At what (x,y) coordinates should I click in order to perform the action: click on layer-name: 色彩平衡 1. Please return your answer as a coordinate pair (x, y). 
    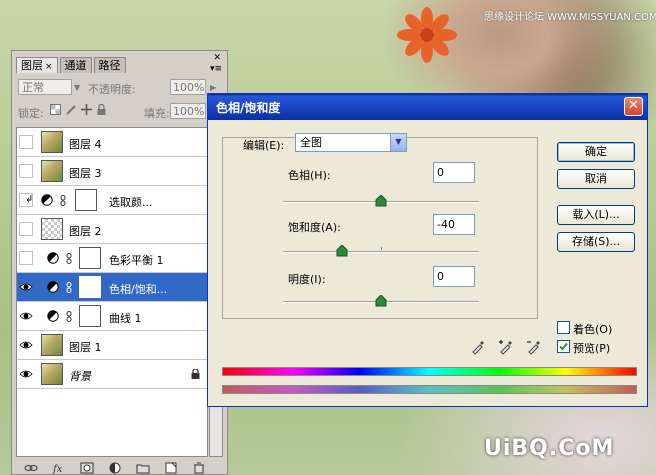
    Looking at the image, I should click on (136, 260).